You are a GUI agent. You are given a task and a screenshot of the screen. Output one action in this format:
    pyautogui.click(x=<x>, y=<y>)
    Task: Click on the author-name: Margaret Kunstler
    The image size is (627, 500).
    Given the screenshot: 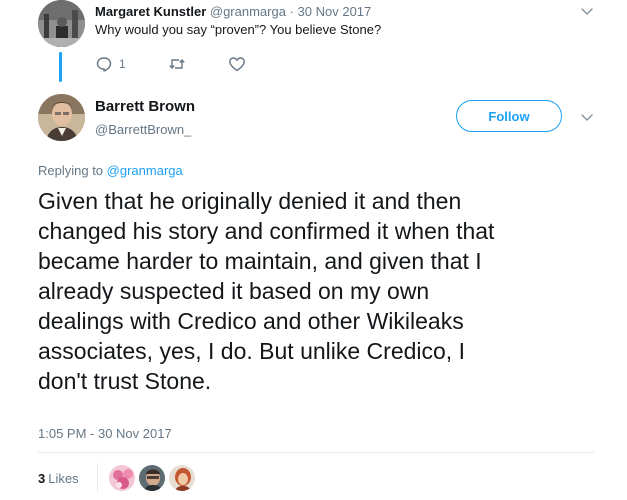 What is the action you would take?
    pyautogui.click(x=150, y=11)
    